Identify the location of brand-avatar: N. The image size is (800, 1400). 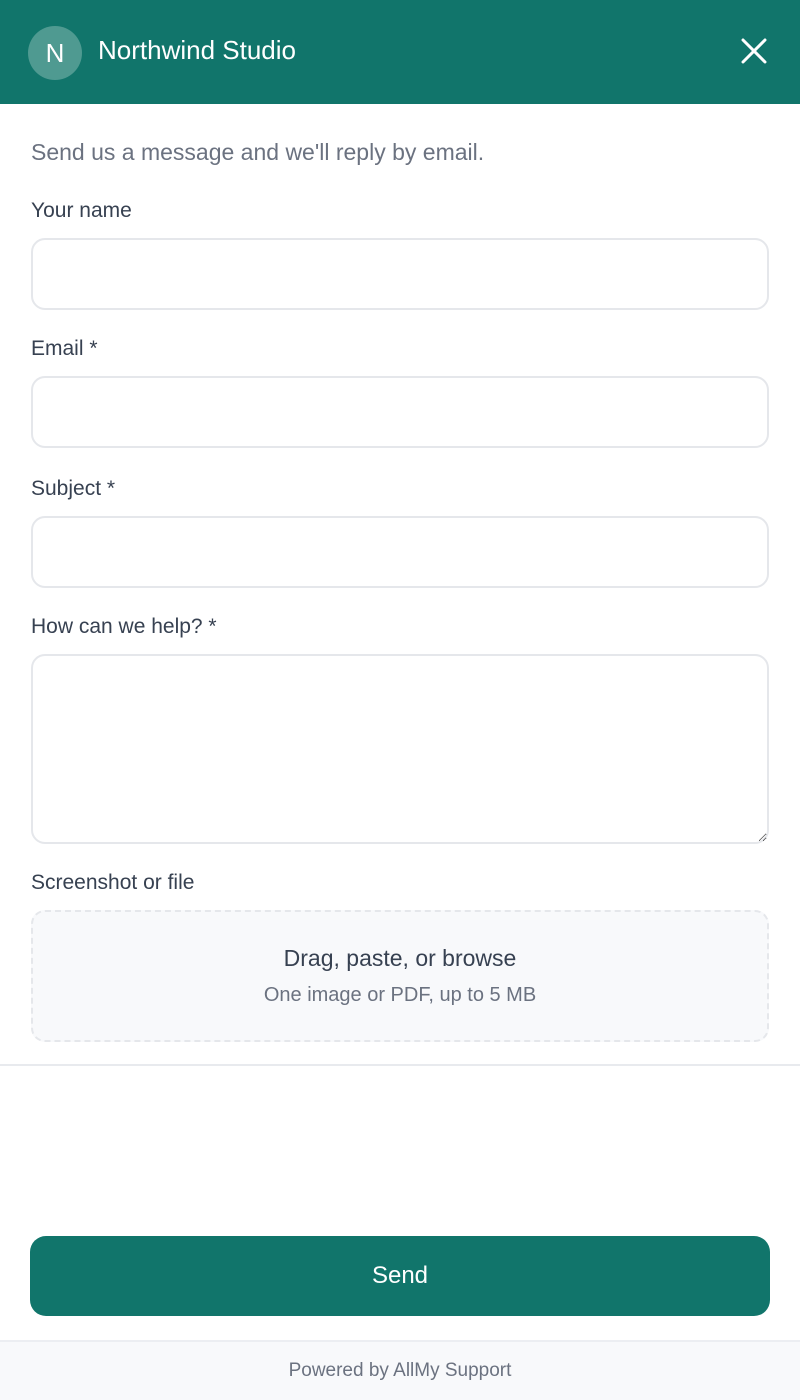
(55, 53).